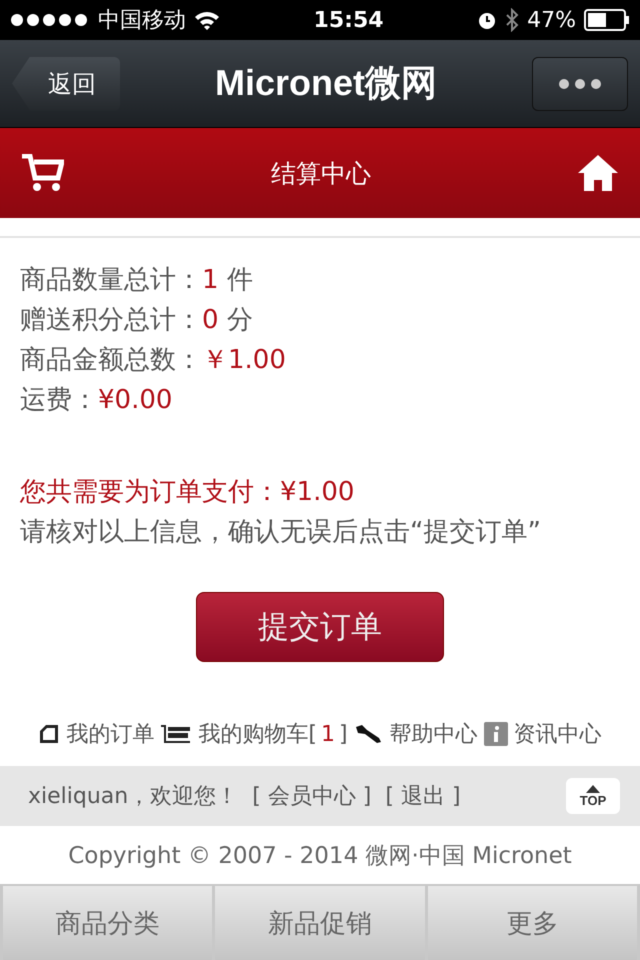 The image size is (640, 960). Describe the element at coordinates (512, 20) in the screenshot. I see `bluetooth-icon` at that location.